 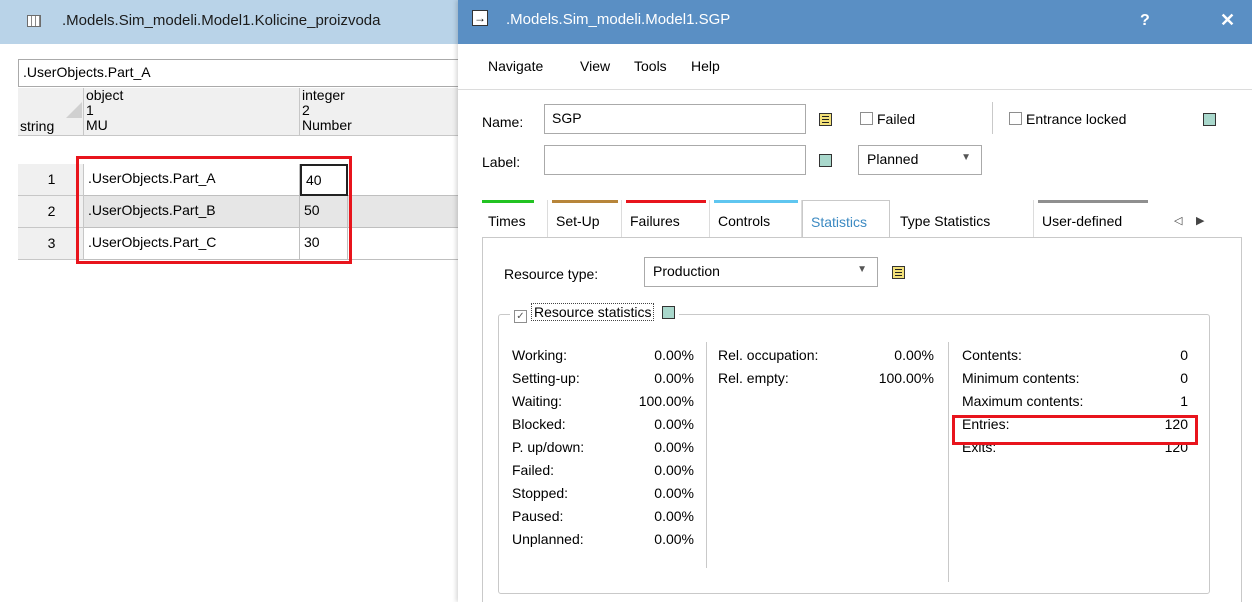 What do you see at coordinates (323, 95) in the screenshot?
I see `column-type: integer` at bounding box center [323, 95].